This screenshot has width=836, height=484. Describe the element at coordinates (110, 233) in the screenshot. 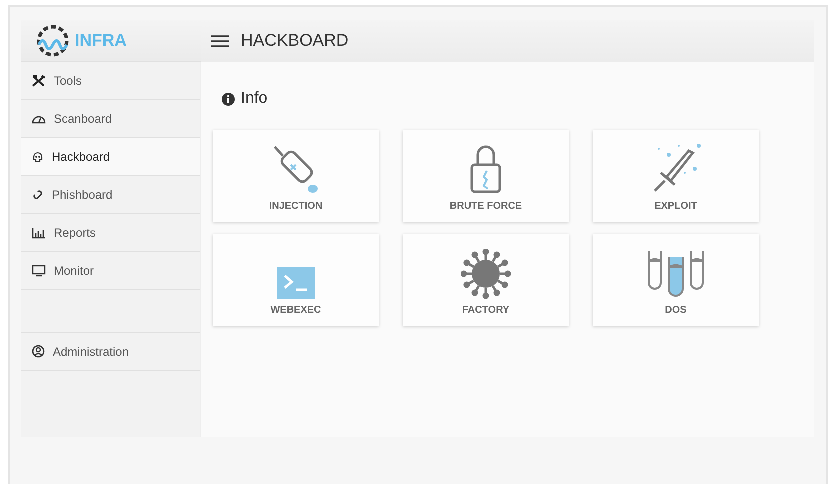

I see `sidebar-item: Reports` at that location.